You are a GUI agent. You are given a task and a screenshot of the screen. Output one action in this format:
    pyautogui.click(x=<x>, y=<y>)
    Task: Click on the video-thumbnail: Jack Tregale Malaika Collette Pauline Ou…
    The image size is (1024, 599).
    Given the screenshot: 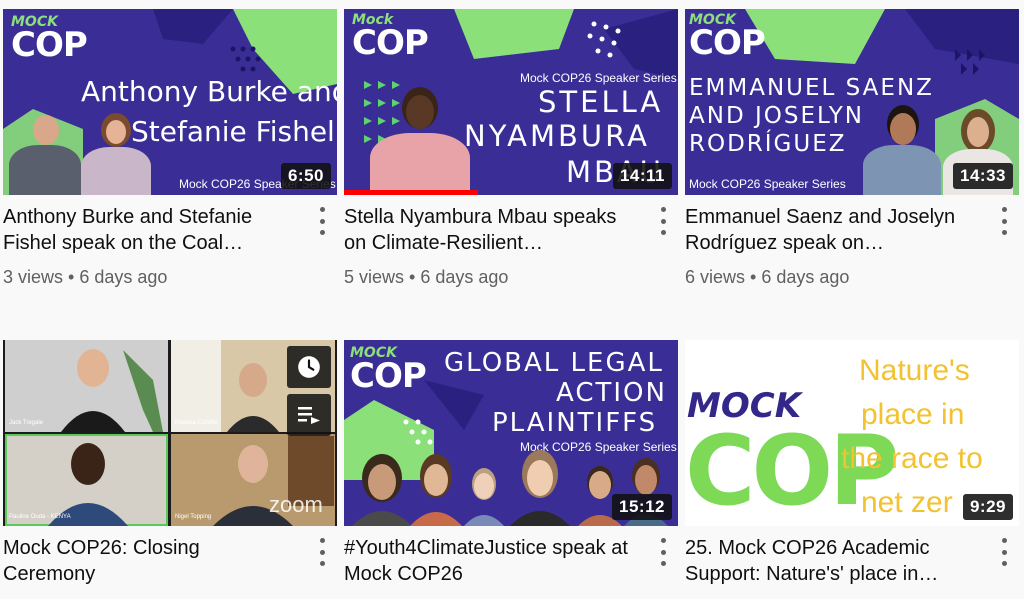 What is the action you would take?
    pyautogui.click(x=170, y=433)
    